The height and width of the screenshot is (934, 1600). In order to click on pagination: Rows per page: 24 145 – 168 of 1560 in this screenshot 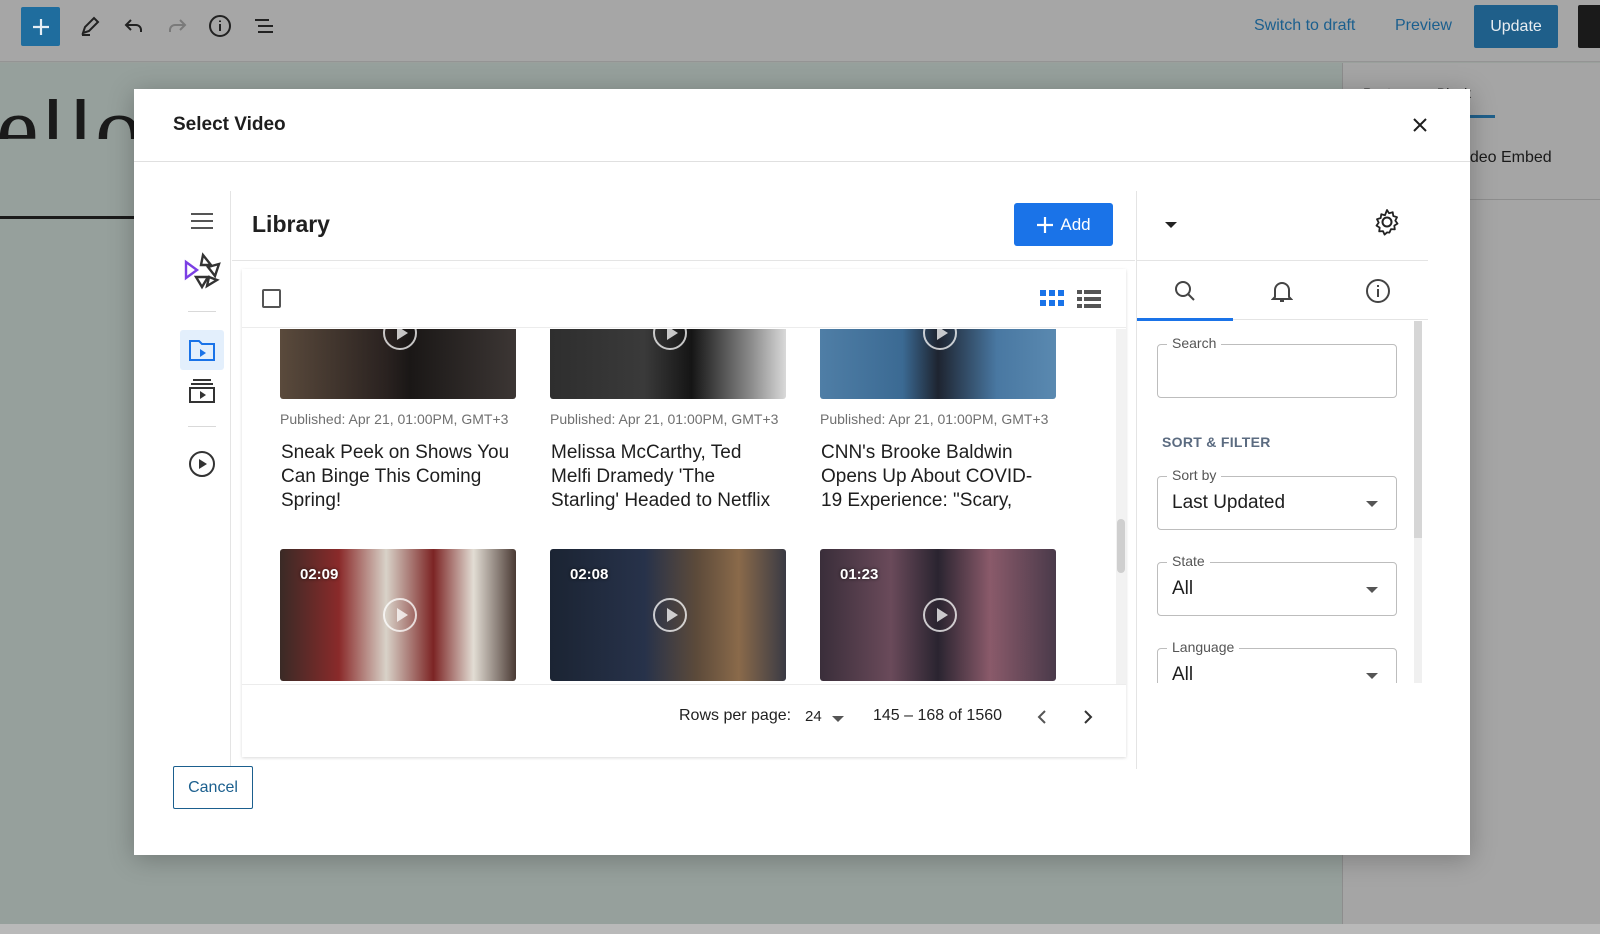, I will do `click(684, 720)`.